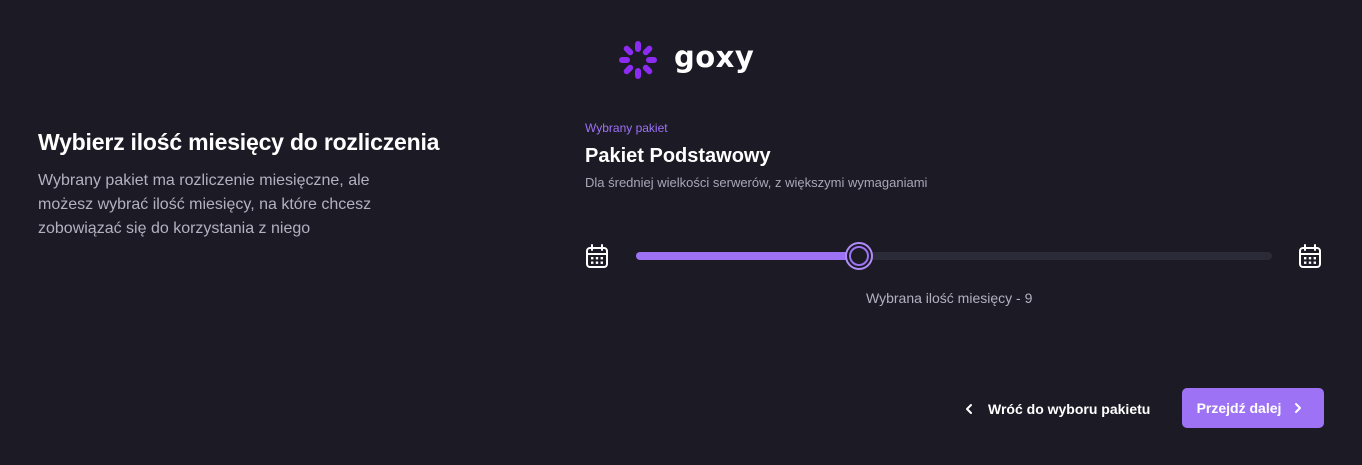  Describe the element at coordinates (678, 156) in the screenshot. I see `package-name: Pakiet Podstawowy` at that location.